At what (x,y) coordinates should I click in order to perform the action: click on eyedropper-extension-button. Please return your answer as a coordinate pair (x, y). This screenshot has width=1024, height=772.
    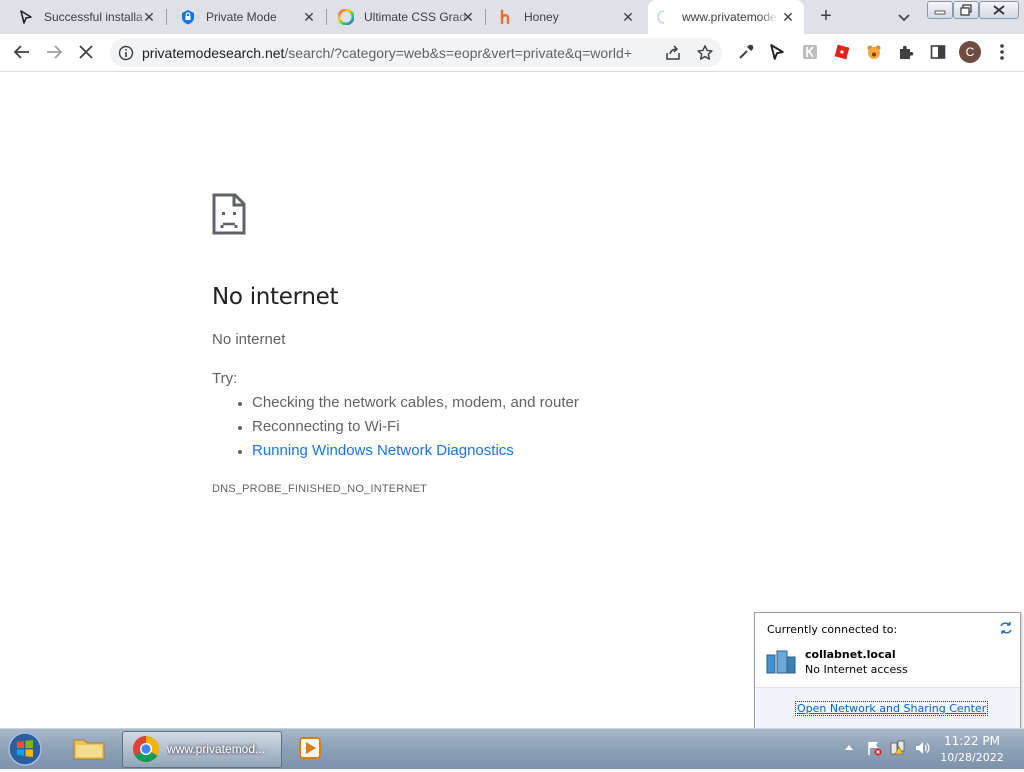
    Looking at the image, I should click on (746, 52).